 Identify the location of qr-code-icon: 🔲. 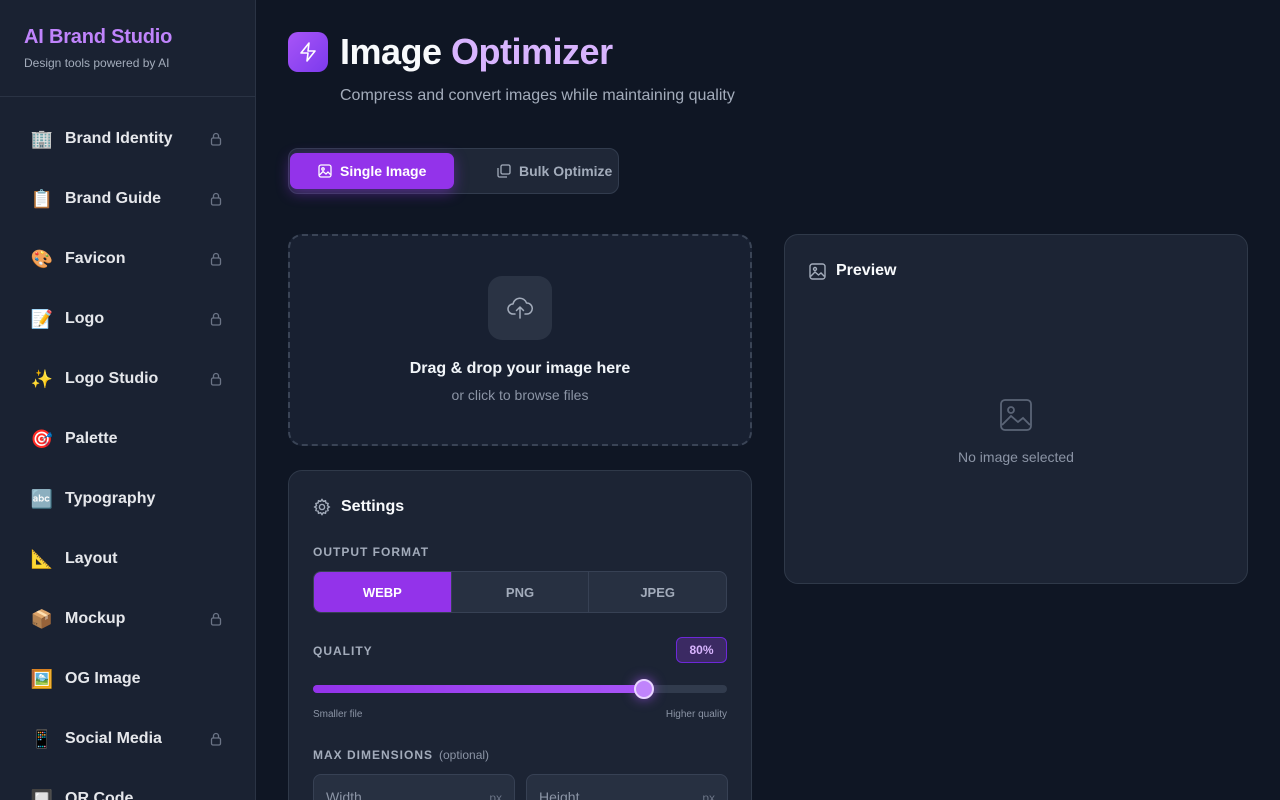
(42, 794).